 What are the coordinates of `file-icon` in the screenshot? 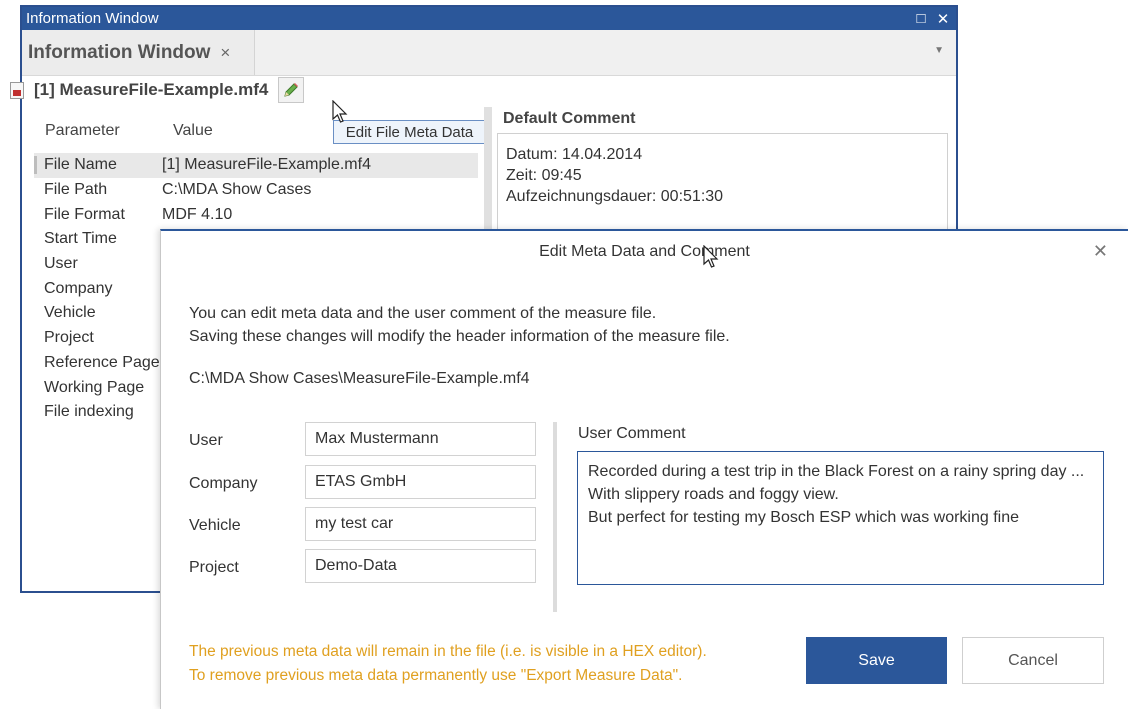 It's located at (17, 90).